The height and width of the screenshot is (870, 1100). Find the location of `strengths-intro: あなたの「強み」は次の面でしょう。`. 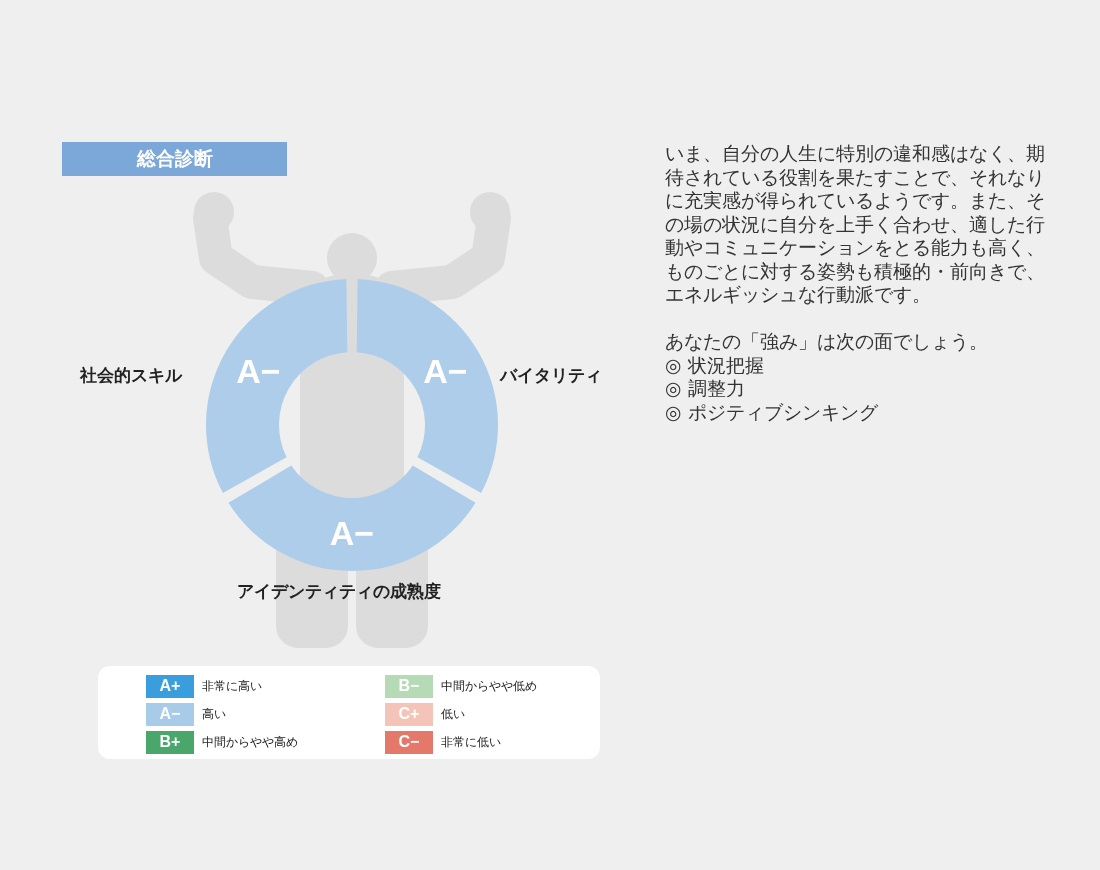

strengths-intro: あなたの「強み」は次の面でしょう。 is located at coordinates (827, 342).